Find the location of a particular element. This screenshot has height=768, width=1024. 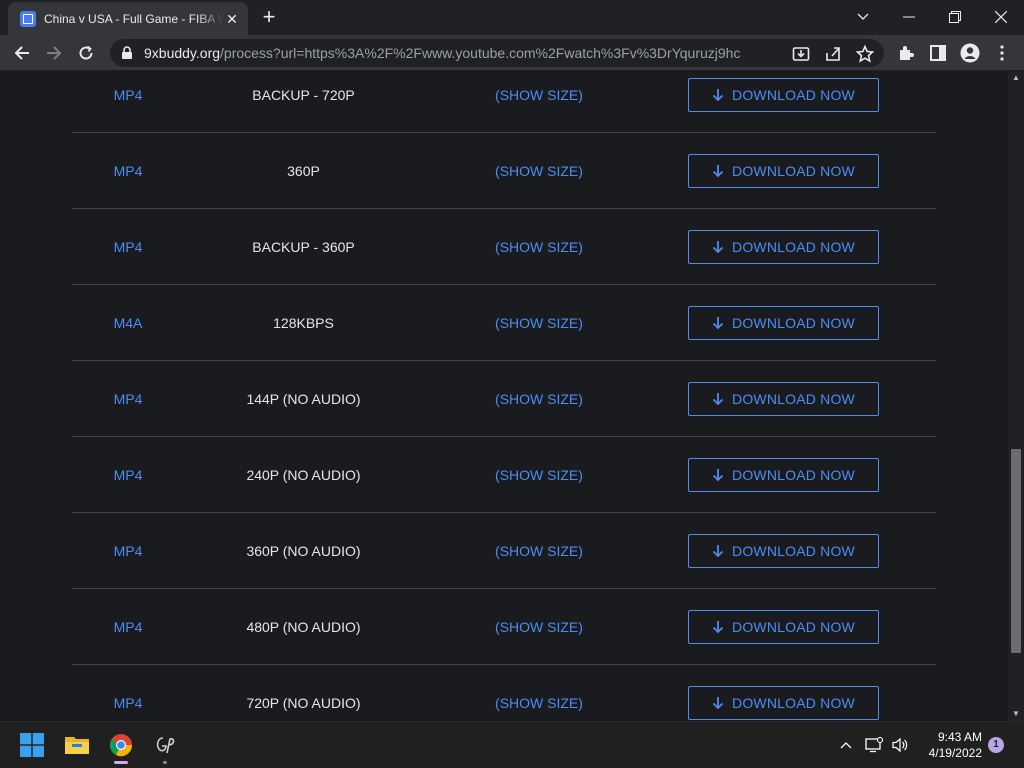

share-icon is located at coordinates (833, 54).